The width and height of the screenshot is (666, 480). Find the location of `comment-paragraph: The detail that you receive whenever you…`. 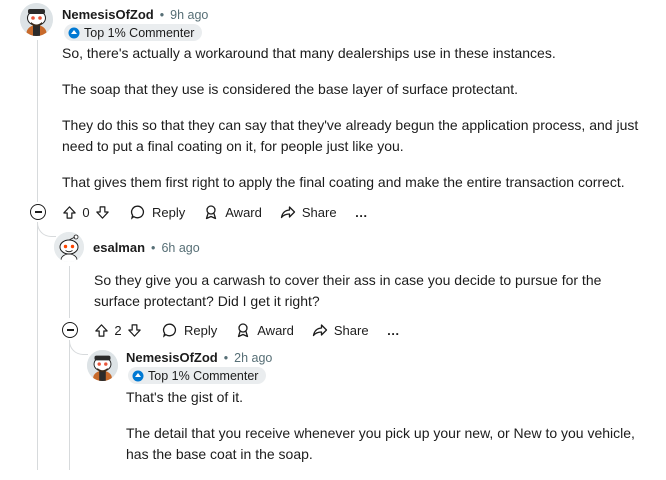

comment-paragraph: The detail that you receive whenever you… is located at coordinates (380, 443).